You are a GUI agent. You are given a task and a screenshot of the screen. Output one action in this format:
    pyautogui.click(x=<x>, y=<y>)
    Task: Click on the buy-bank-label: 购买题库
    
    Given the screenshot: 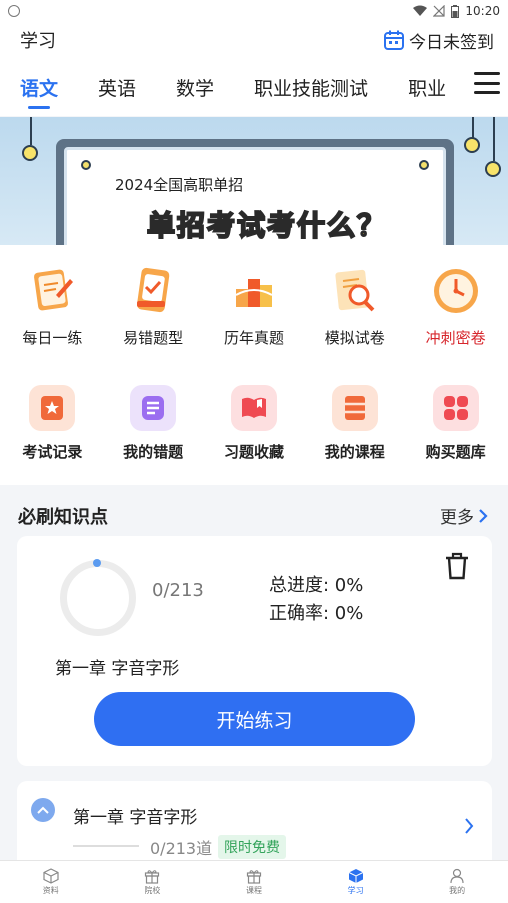 What is the action you would take?
    pyautogui.click(x=455, y=452)
    